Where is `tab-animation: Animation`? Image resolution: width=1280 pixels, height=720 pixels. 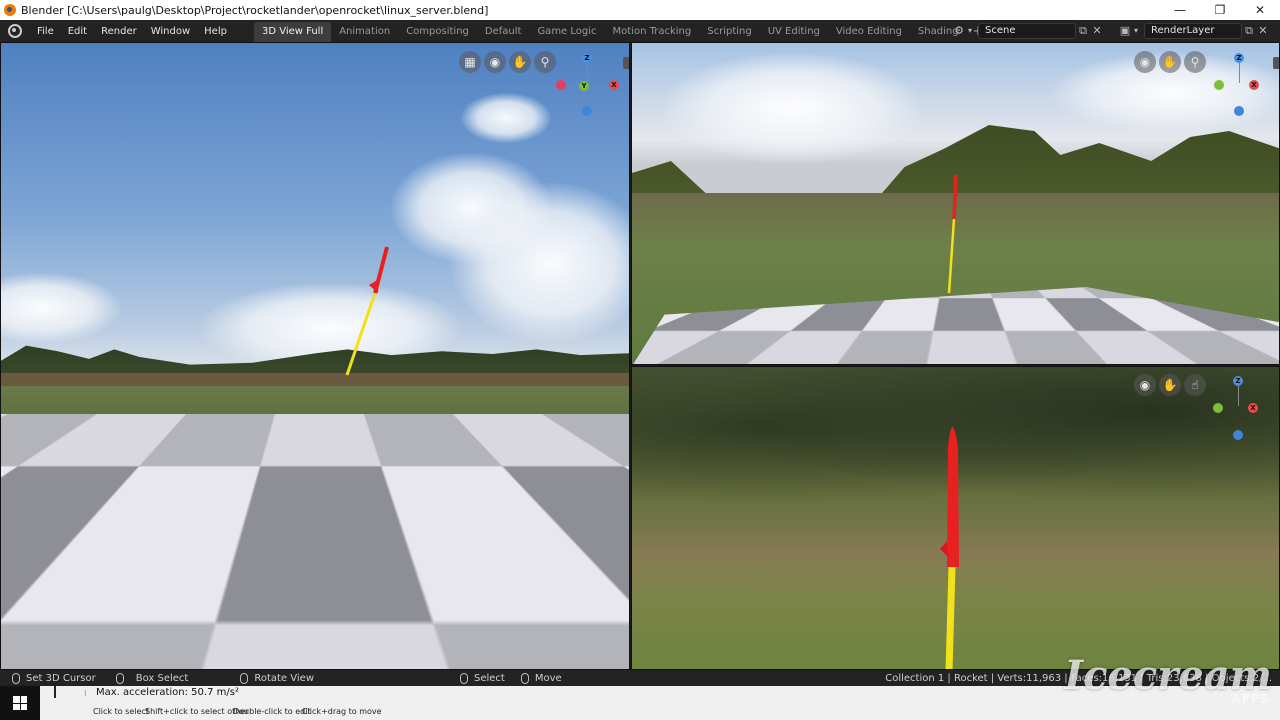 tab-animation: Animation is located at coordinates (364, 32).